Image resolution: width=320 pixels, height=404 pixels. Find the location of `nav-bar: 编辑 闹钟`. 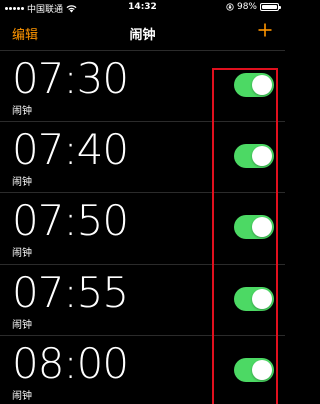

nav-bar: 编辑 闹钟 is located at coordinates (142, 32).